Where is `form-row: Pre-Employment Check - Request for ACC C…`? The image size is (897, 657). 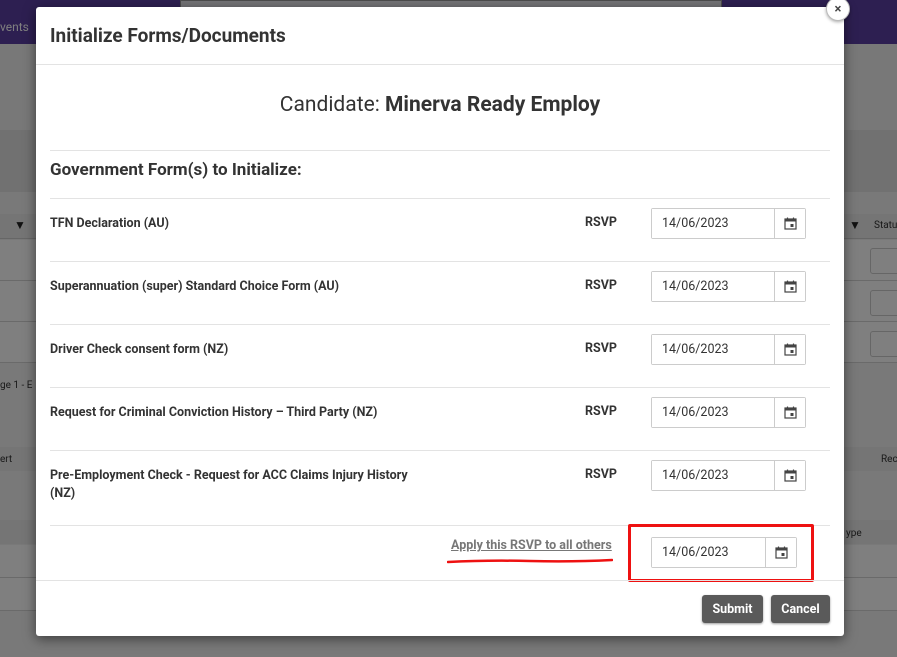 form-row: Pre-Employment Check - Request for ACC C… is located at coordinates (440, 488).